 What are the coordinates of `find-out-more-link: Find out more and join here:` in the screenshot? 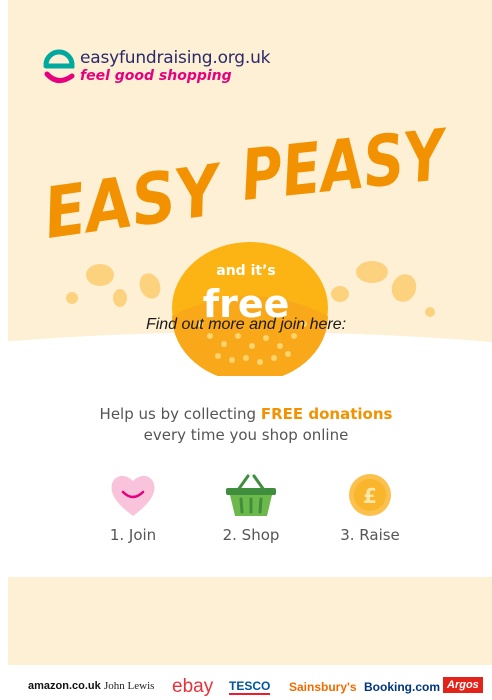 It's located at (246, 325).